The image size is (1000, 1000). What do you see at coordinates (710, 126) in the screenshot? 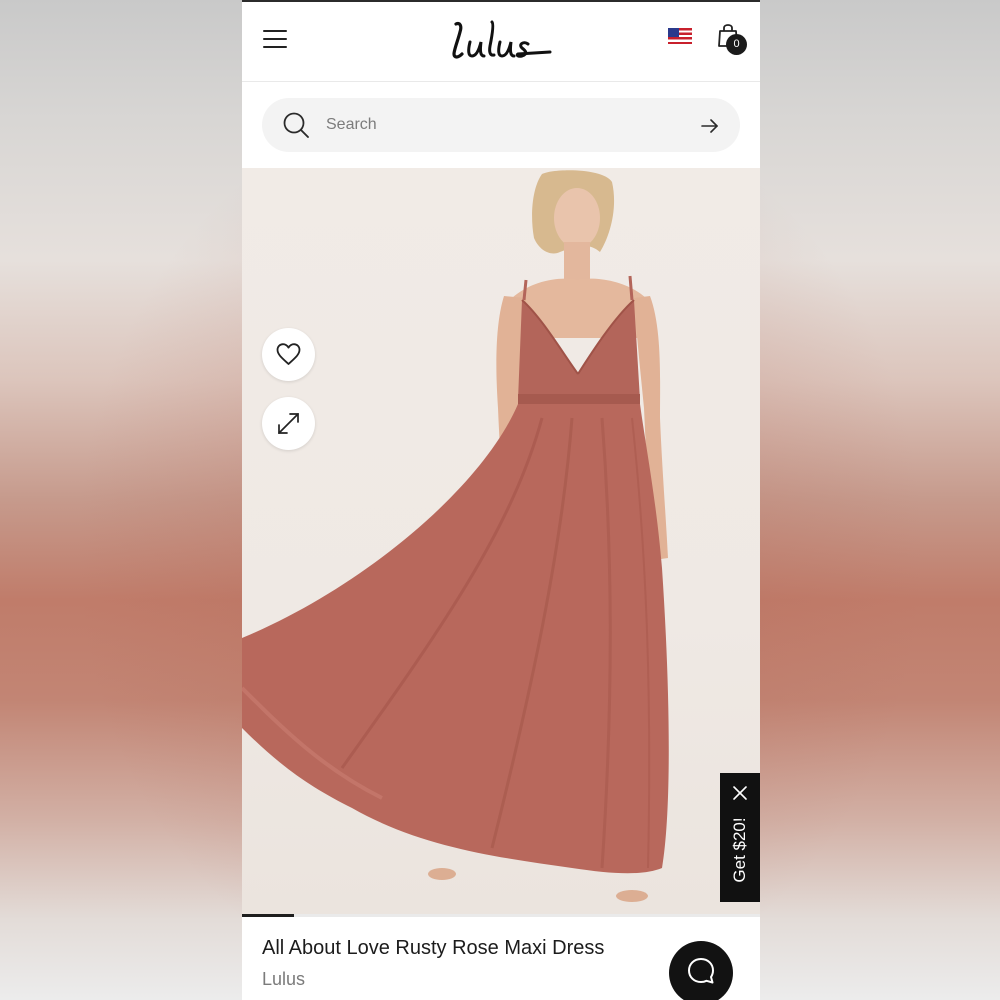
I see `search-submit-arrow-icon` at bounding box center [710, 126].